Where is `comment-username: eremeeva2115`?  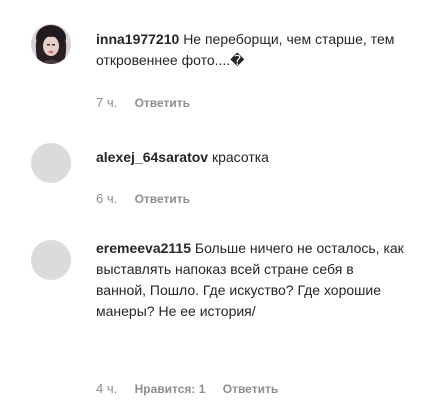
comment-username: eremeeva2115 is located at coordinates (143, 248).